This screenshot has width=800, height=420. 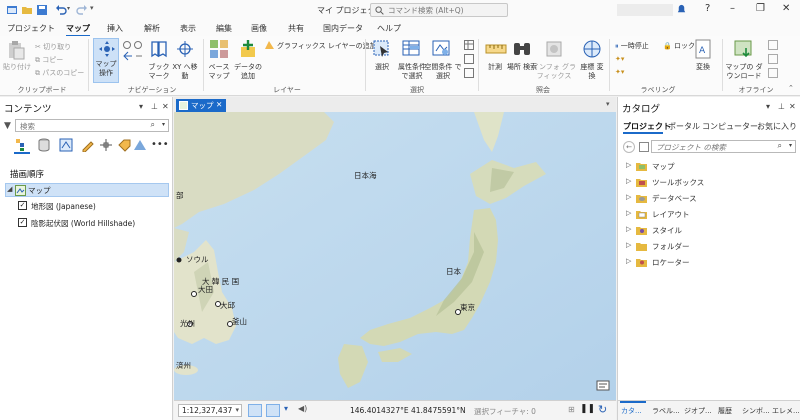 I want to click on add-graphics-layer-button: グラフィックス レイヤーの追加, so click(x=327, y=46).